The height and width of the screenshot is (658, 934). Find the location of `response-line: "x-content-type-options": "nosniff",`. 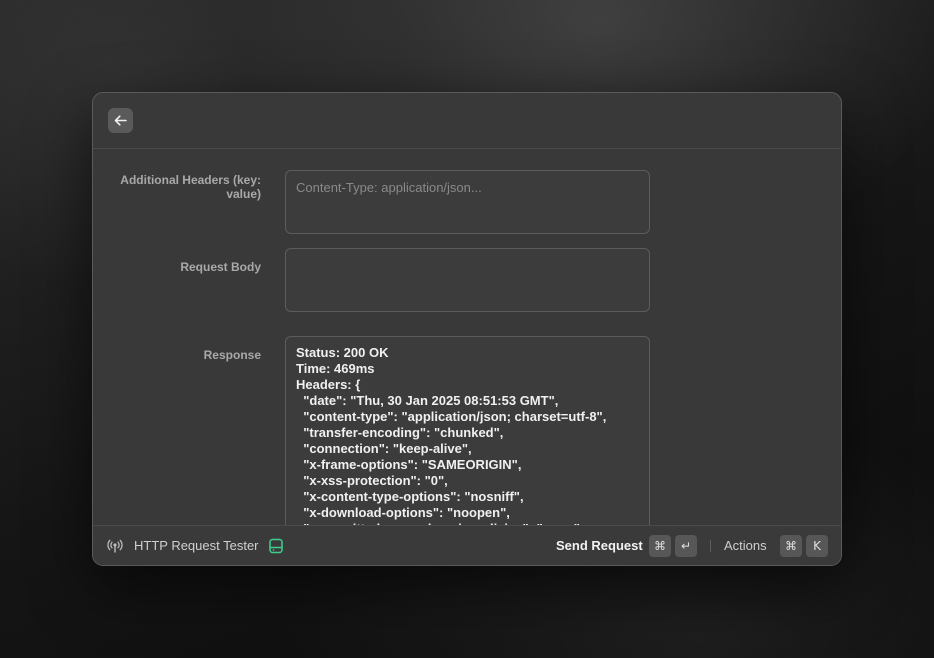

response-line: "x-content-type-options": "nosniff", is located at coordinates (410, 496).